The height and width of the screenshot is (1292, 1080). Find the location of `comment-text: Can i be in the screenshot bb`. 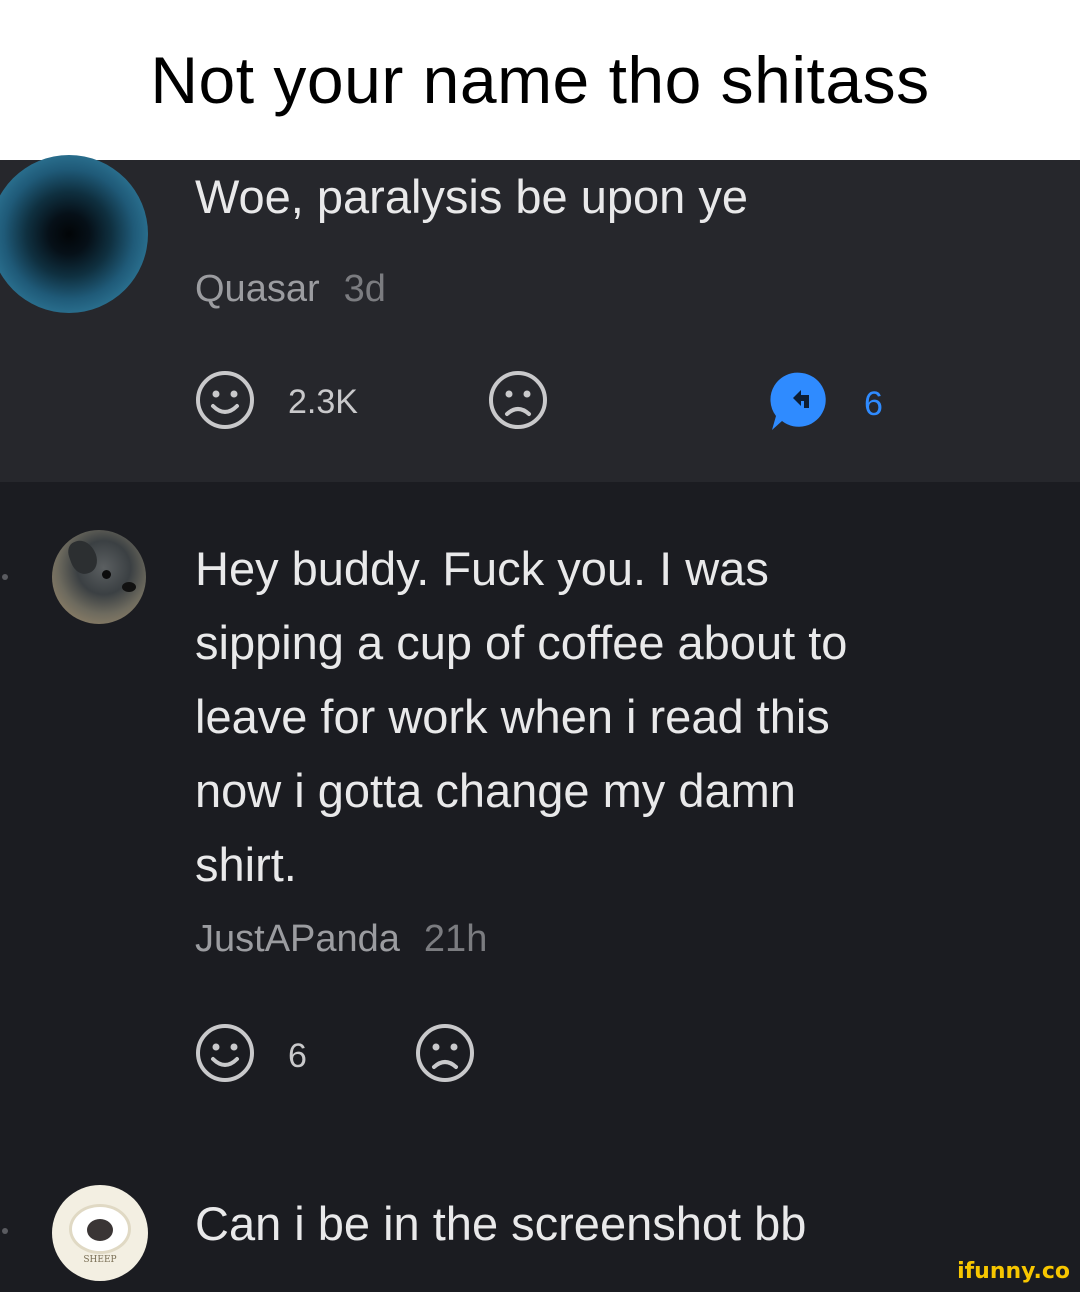

comment-text: Can i be in the screenshot bb is located at coordinates (501, 1223).